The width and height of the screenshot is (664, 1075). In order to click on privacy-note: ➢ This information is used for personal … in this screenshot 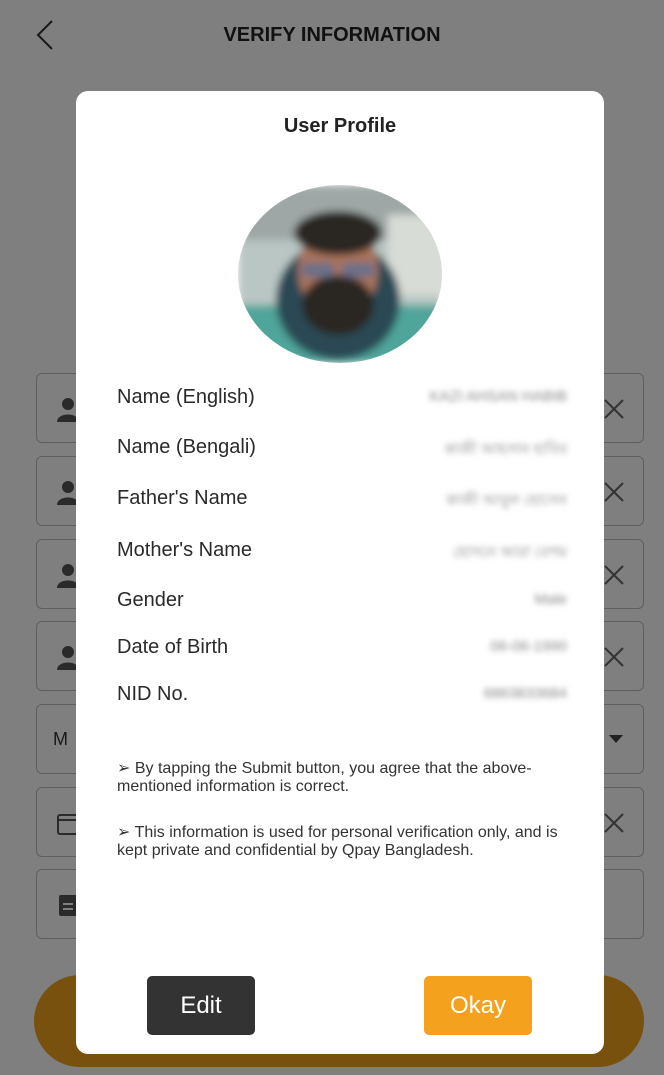, I will do `click(337, 841)`.